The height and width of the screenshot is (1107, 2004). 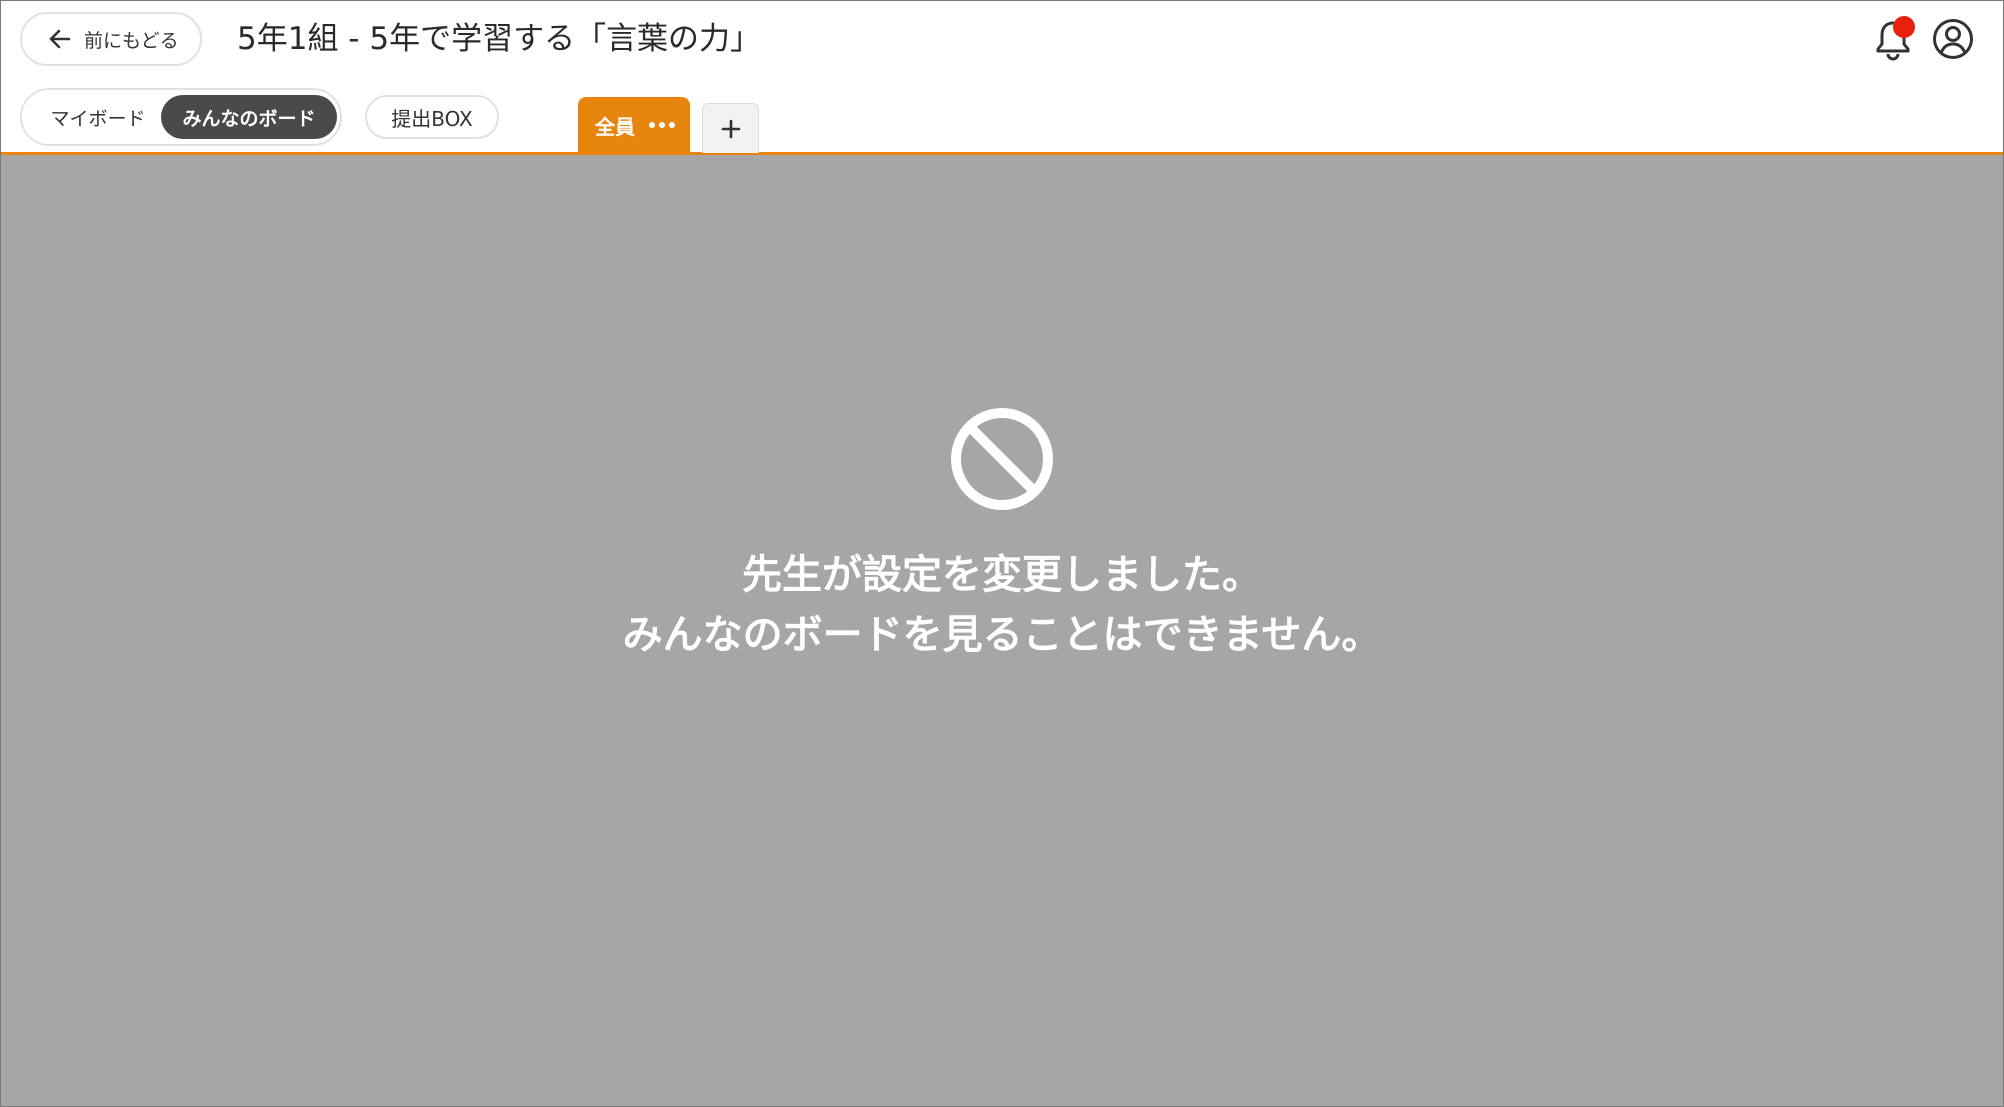 What do you see at coordinates (1002, 605) in the screenshot?
I see `blocked-message: 先生が設定を変更しました。 みんなのボードを見ることはできません。` at bounding box center [1002, 605].